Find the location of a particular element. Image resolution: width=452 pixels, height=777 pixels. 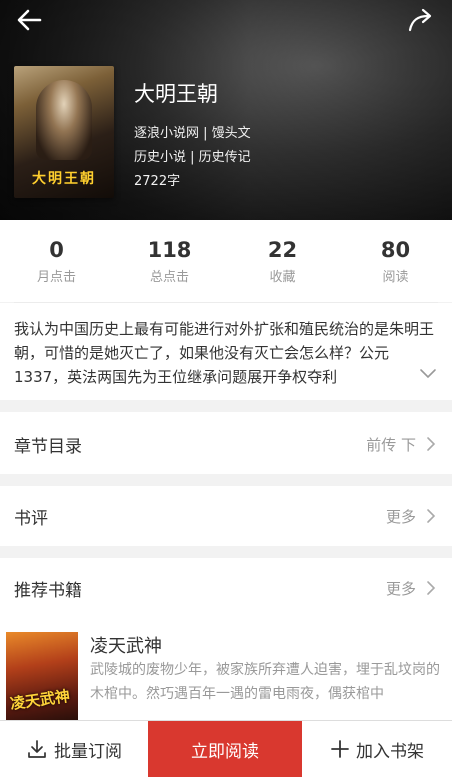

chapter-list-label: 章节目录 is located at coordinates (48, 447).